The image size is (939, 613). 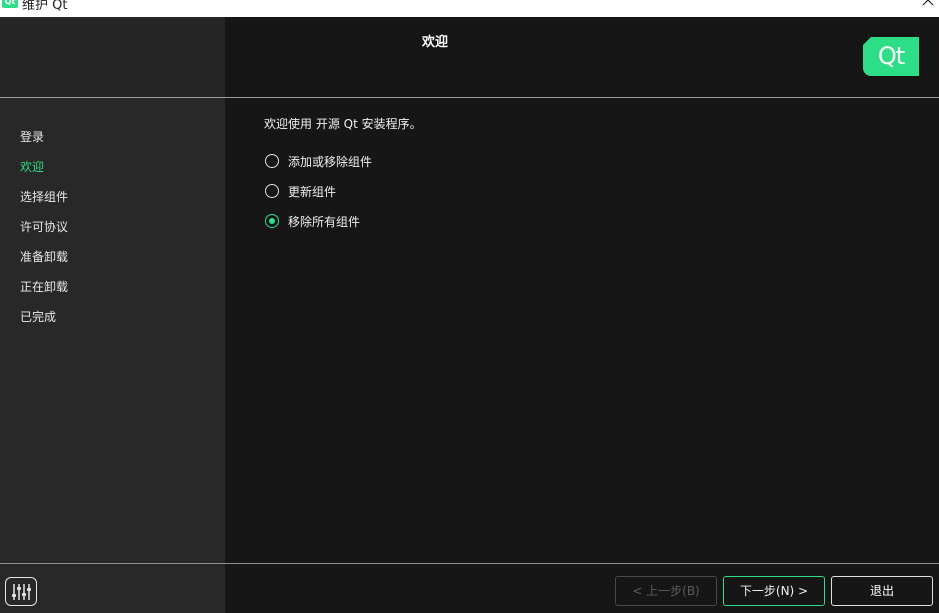 What do you see at coordinates (928, 3) in the screenshot?
I see `close-icon` at bounding box center [928, 3].